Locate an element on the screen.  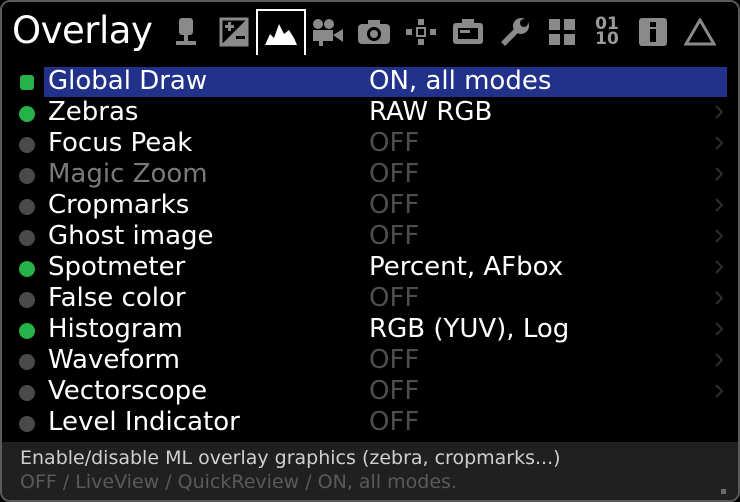
tab-display is located at coordinates (468, 32).